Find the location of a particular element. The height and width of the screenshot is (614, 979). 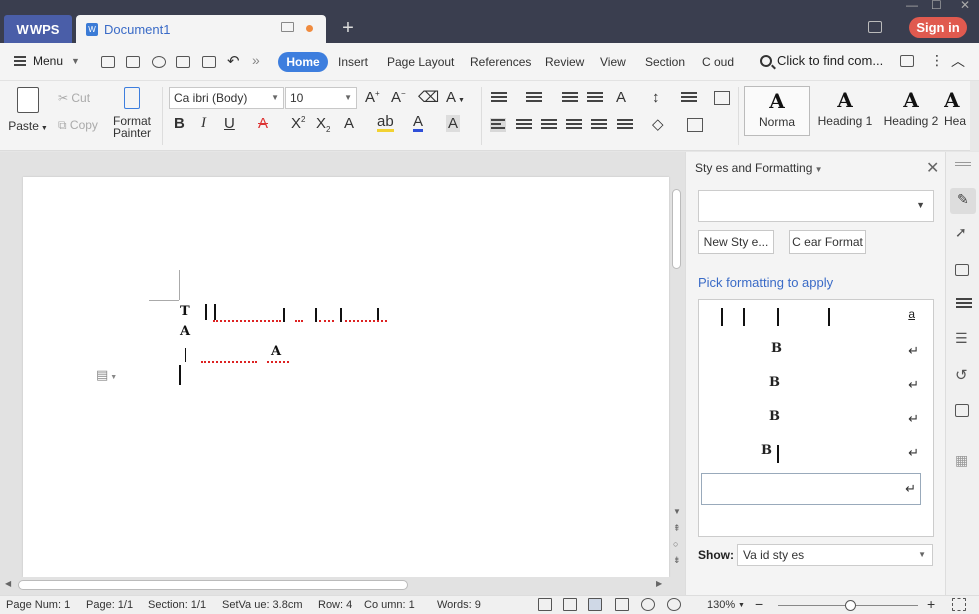

maximize-icon: ☐ is located at coordinates (936, 6).